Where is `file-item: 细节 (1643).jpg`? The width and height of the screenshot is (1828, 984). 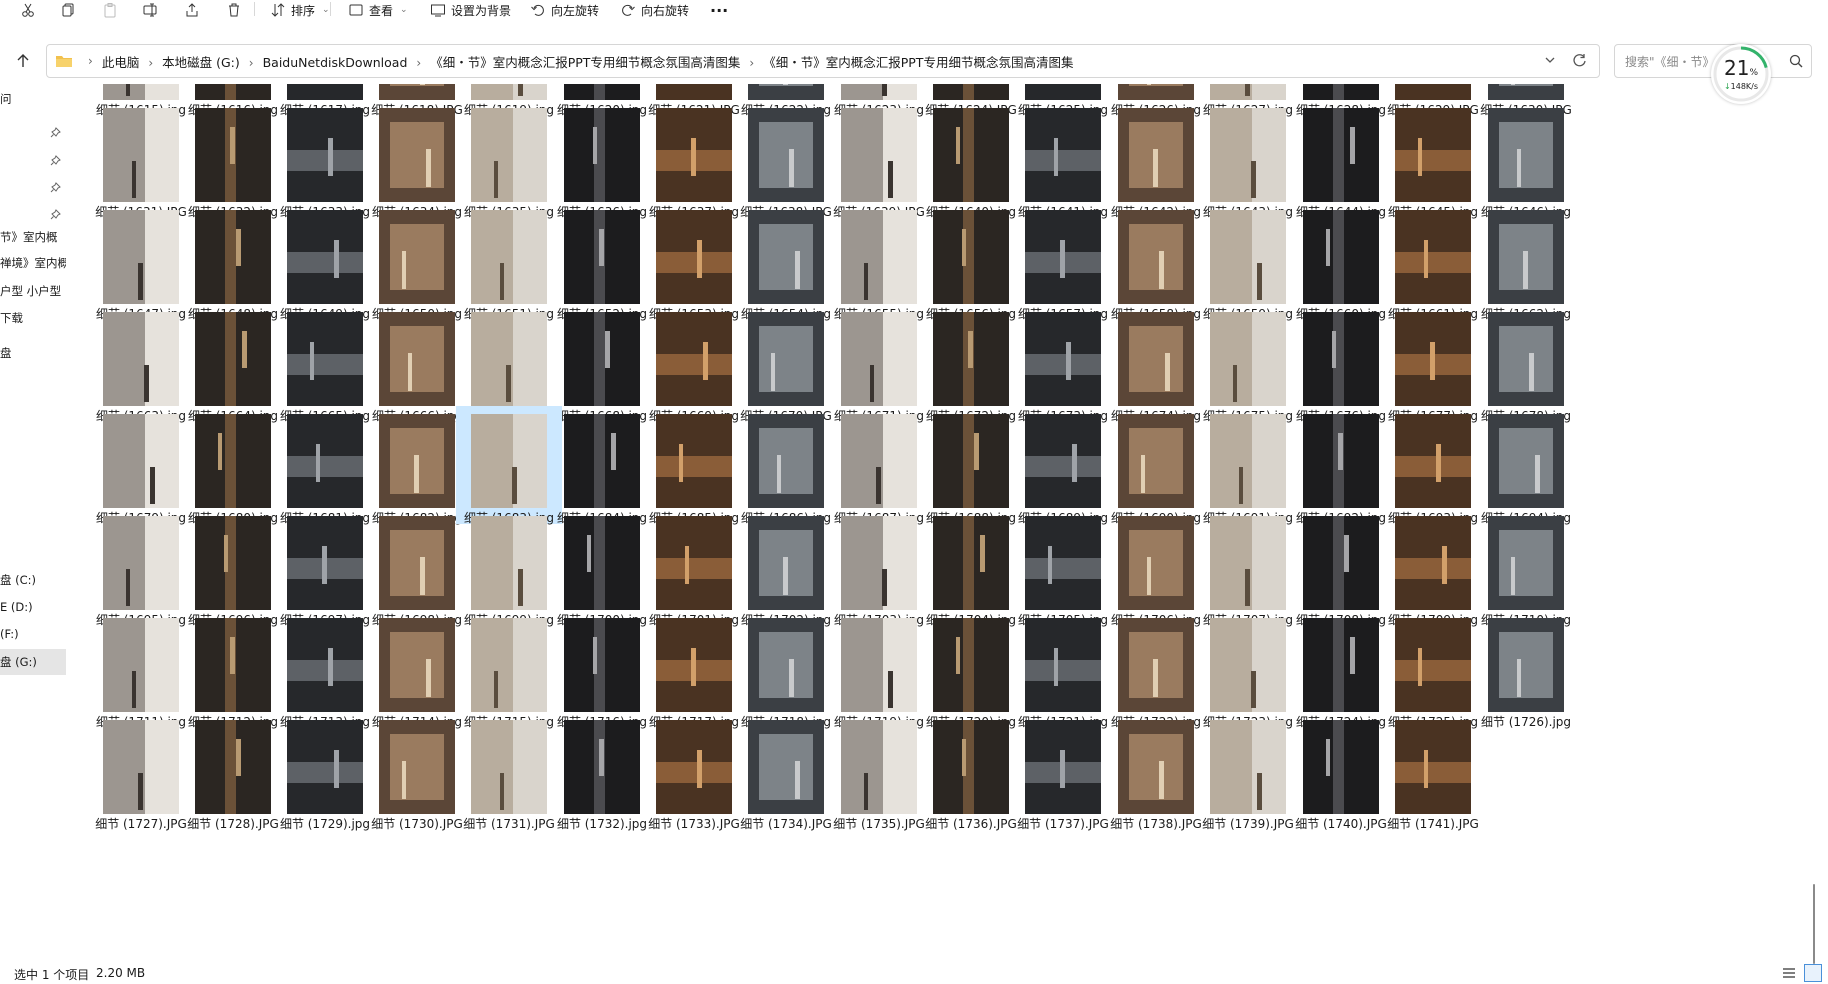
file-item: 细节 (1643).jpg is located at coordinates (1248, 159).